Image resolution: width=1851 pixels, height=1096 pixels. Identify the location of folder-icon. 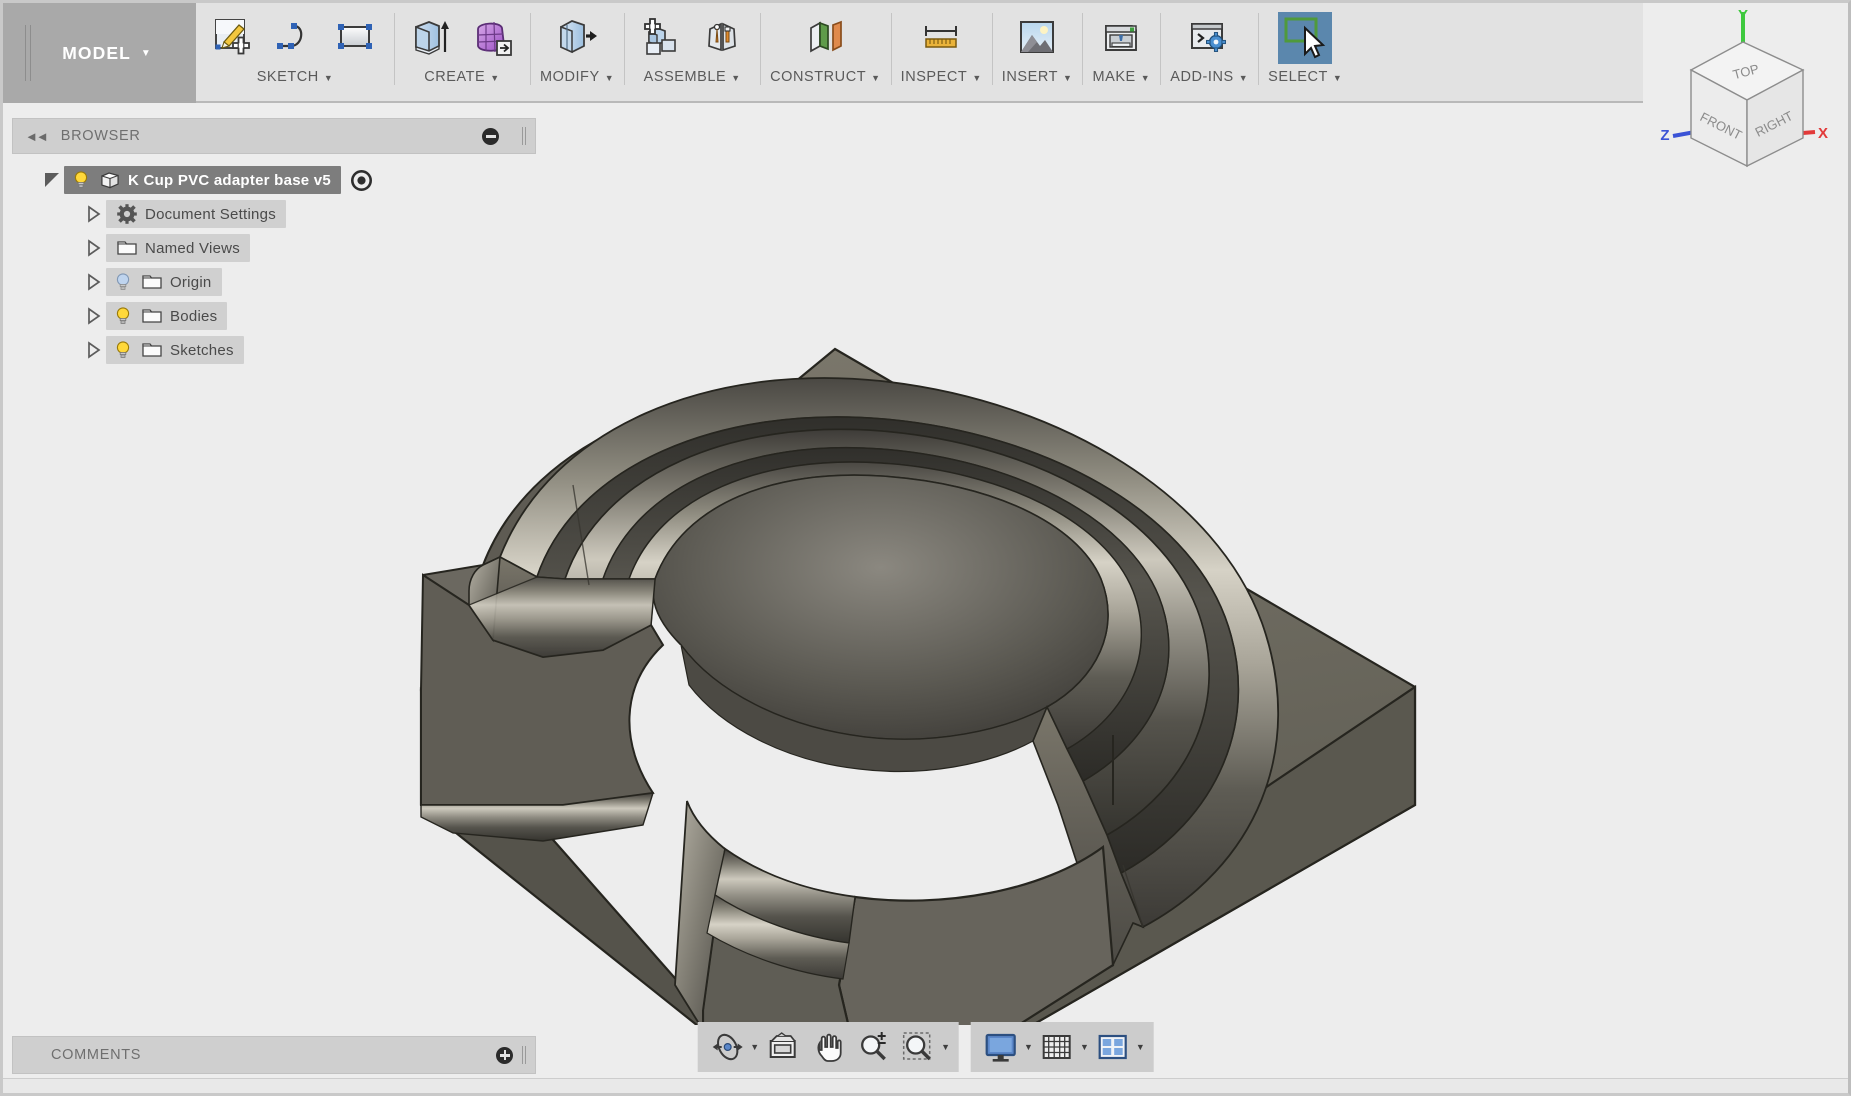
(127, 248).